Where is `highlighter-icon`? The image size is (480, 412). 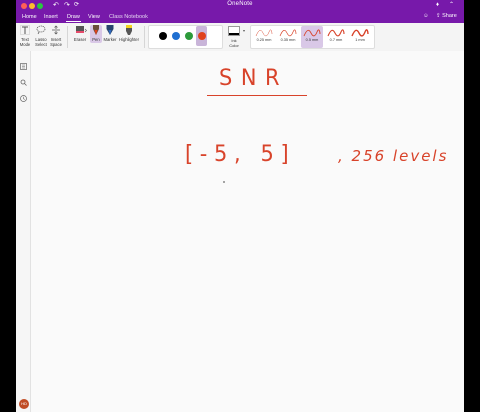 highlighter-icon is located at coordinates (129, 30).